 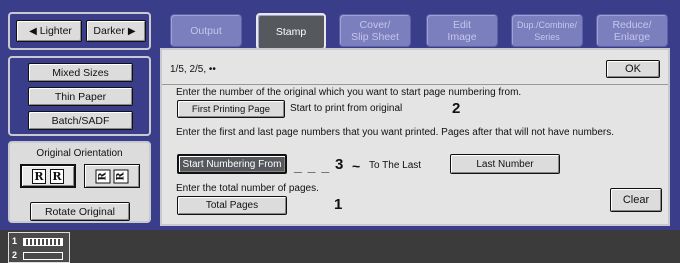 What do you see at coordinates (48, 176) in the screenshot?
I see `orientation-upright-button: R R` at bounding box center [48, 176].